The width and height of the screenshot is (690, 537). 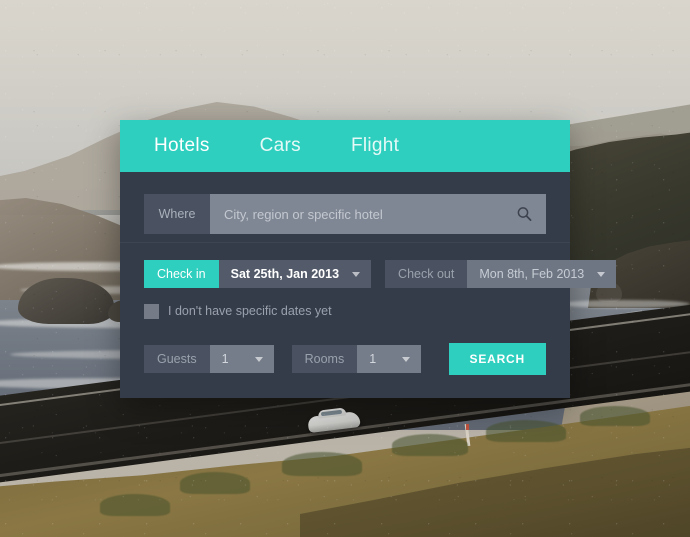 What do you see at coordinates (181, 274) in the screenshot?
I see `checkin-label: Check in` at bounding box center [181, 274].